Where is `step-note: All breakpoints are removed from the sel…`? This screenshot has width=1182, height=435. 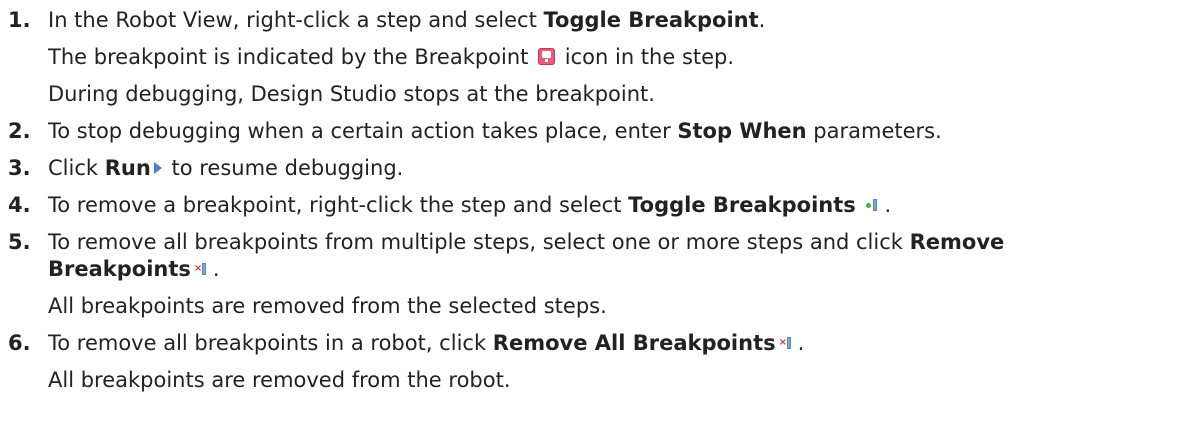 step-note: All breakpoints are removed from the sel… is located at coordinates (327, 306).